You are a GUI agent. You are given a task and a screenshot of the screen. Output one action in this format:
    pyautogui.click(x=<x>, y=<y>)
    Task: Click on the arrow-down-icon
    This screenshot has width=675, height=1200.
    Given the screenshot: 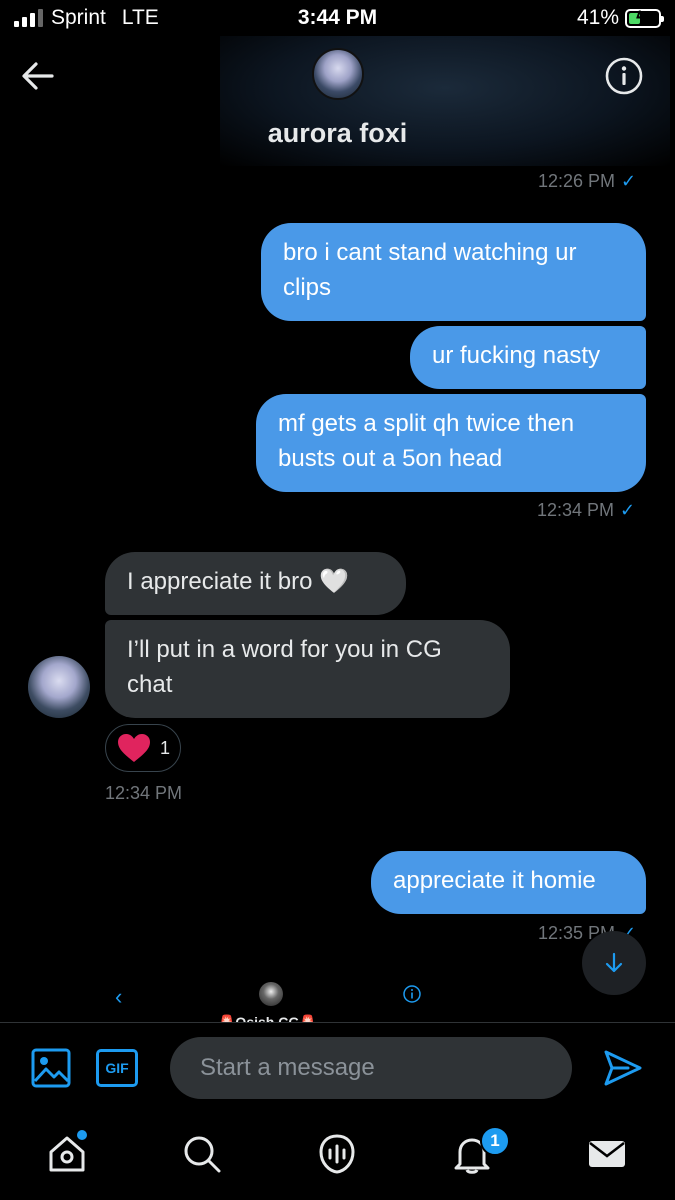 What is the action you would take?
    pyautogui.click(x=614, y=962)
    